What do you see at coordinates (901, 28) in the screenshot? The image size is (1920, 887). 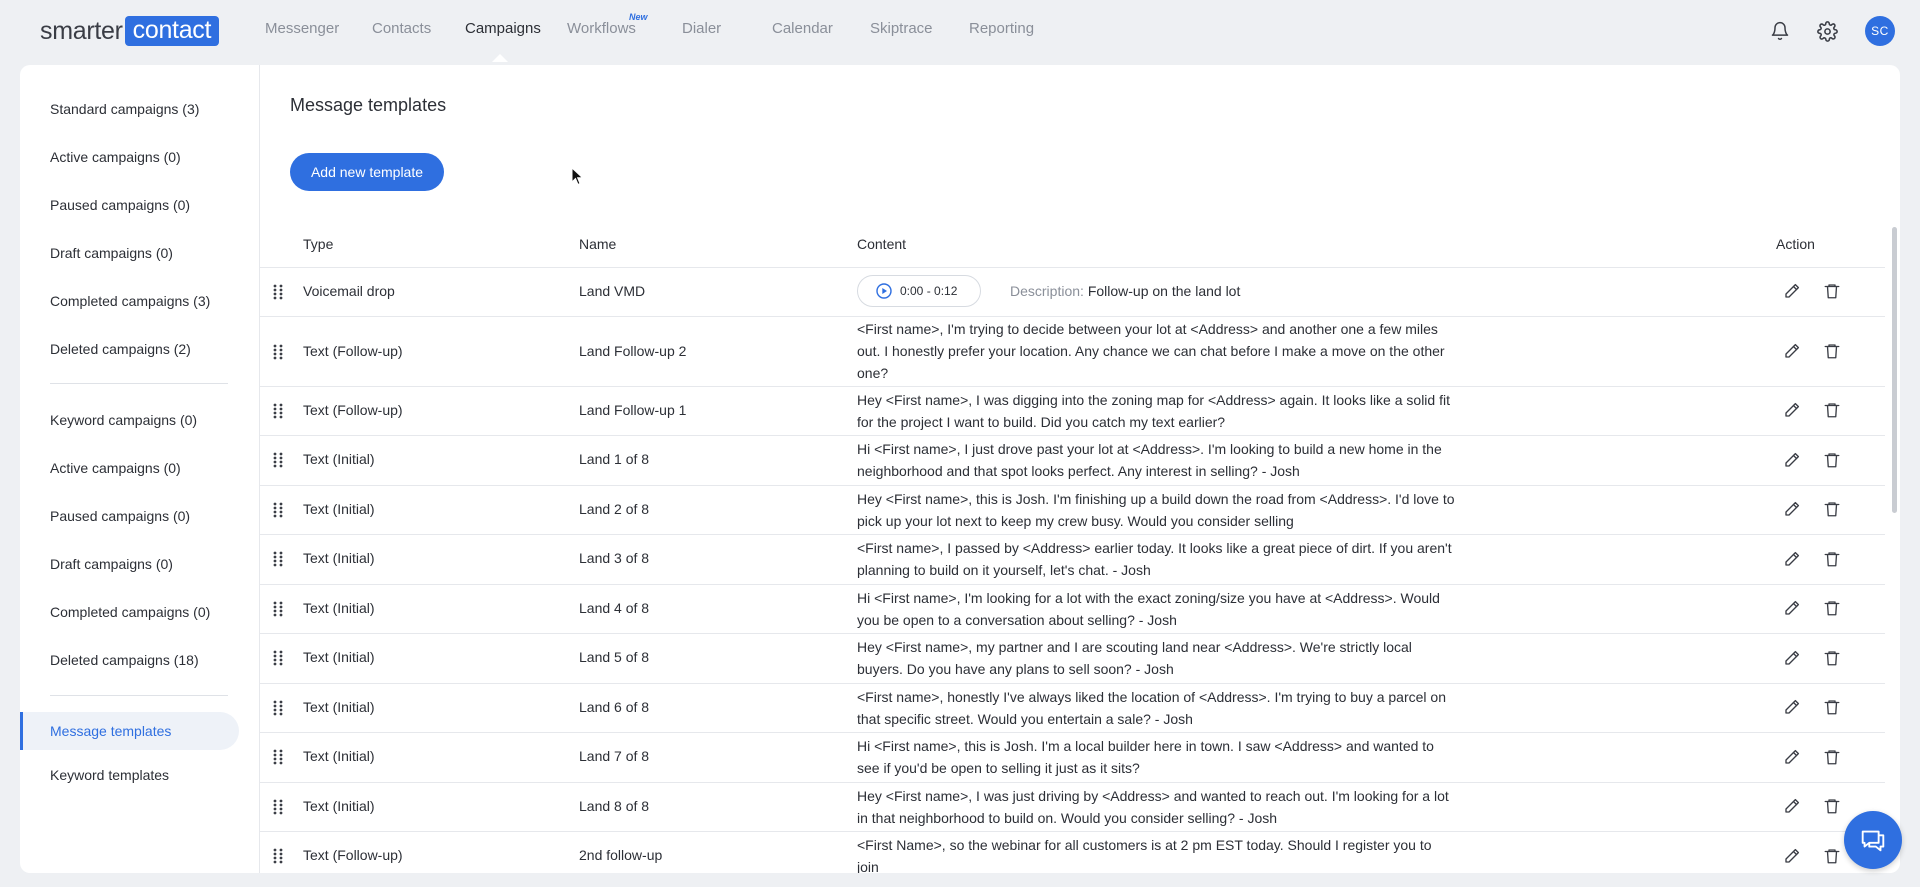 I see `nav-skiptrace: Skiptrace` at bounding box center [901, 28].